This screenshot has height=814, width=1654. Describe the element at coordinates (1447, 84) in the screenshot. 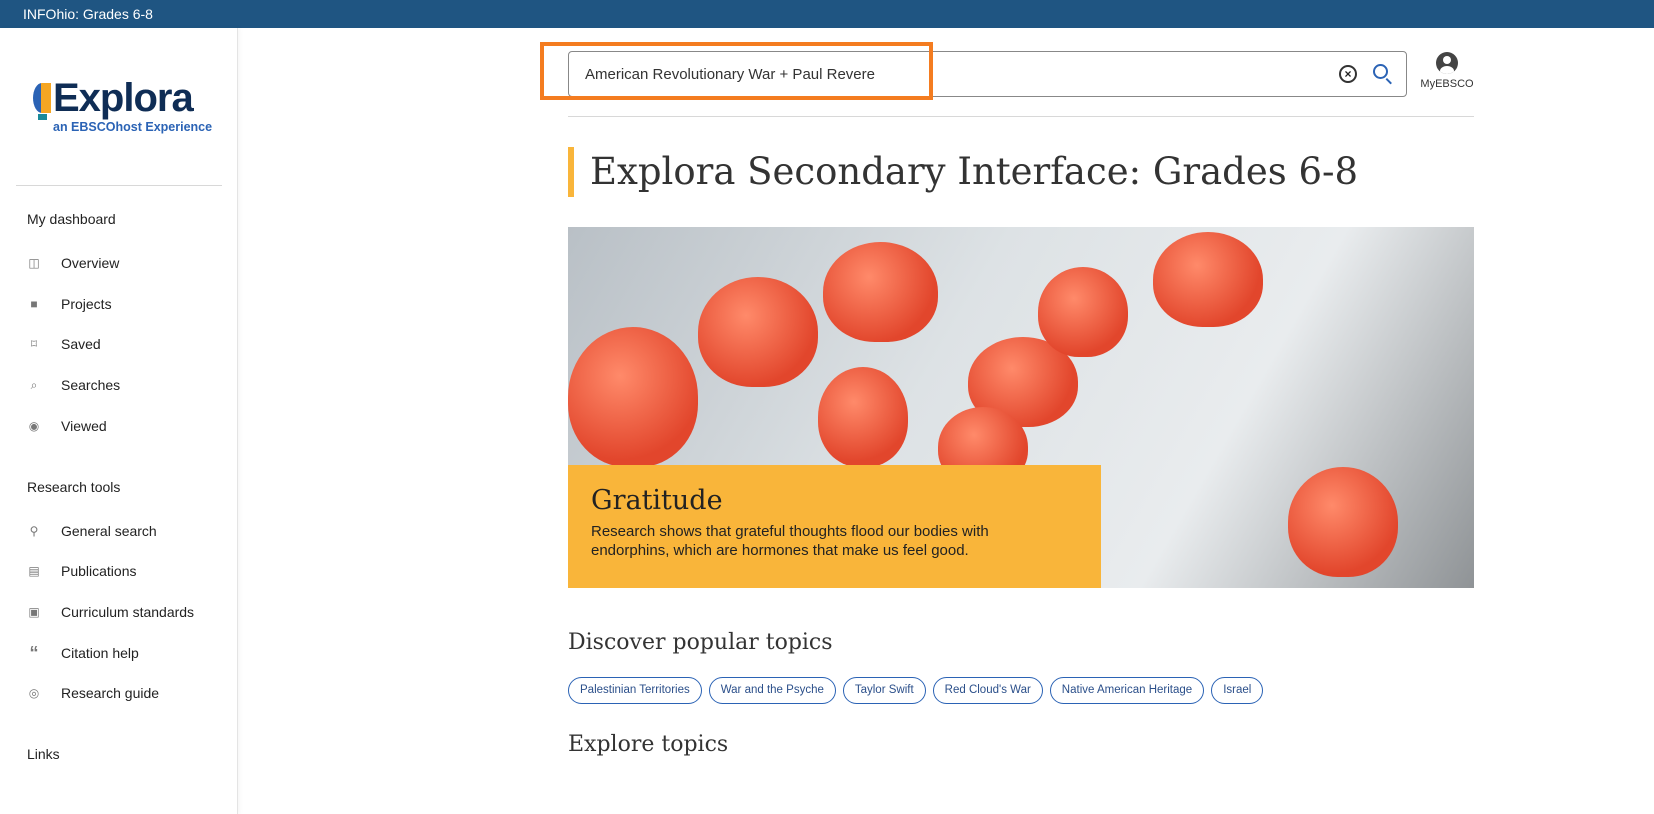

I see `myebsco-label: MyEBSCO` at that location.